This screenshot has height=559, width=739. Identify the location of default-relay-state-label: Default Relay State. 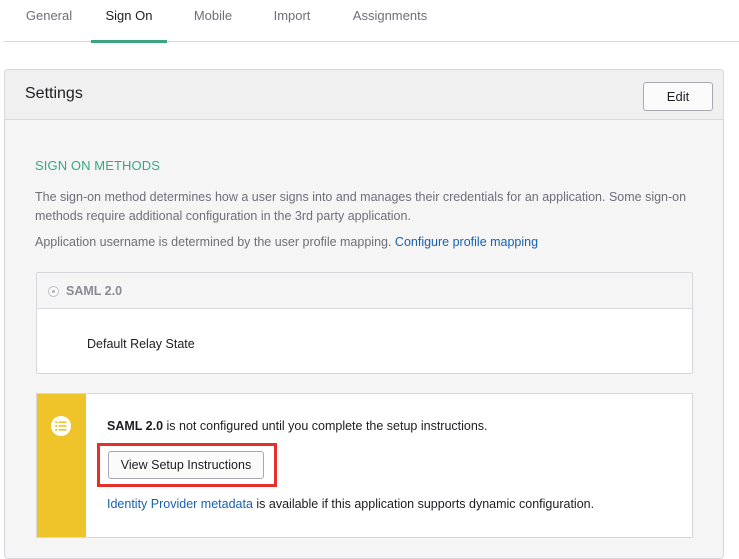
(141, 344).